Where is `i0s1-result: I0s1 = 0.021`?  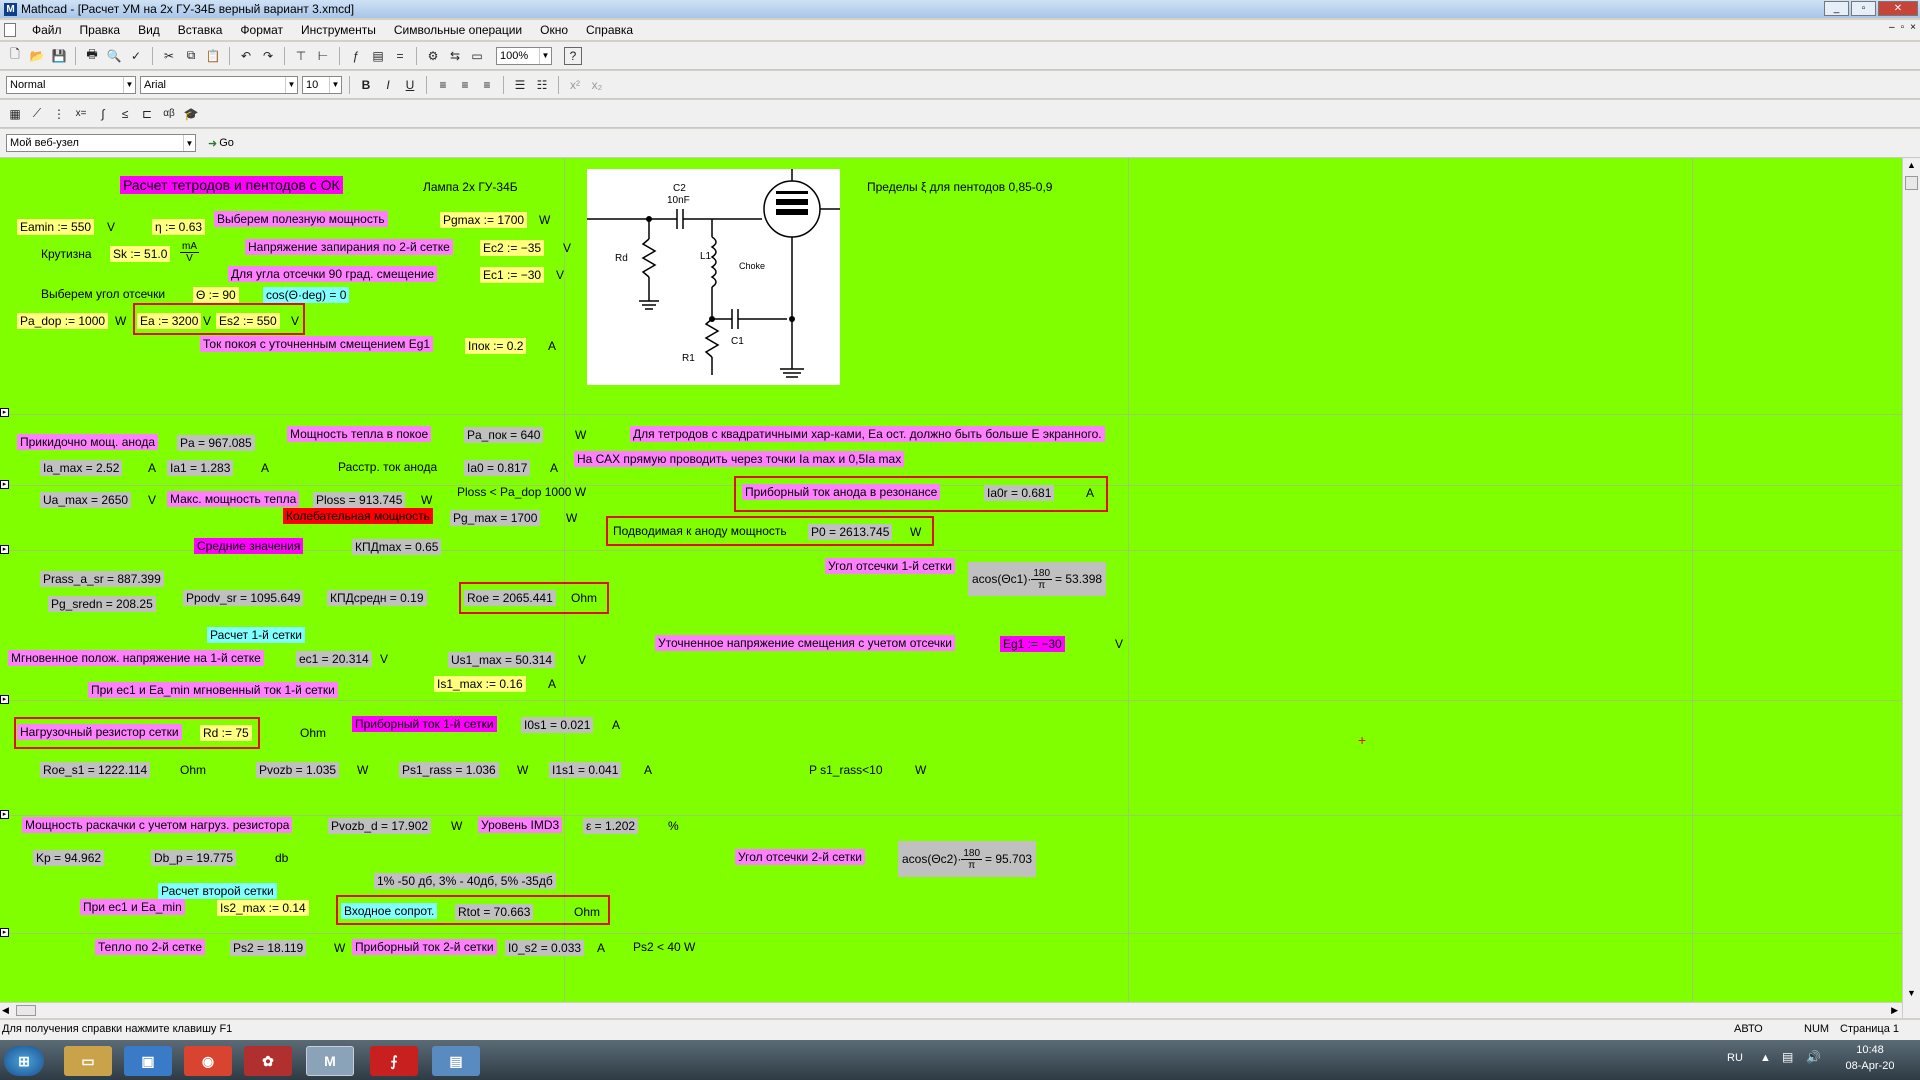
i0s1-result: I0s1 = 0.021 is located at coordinates (557, 725).